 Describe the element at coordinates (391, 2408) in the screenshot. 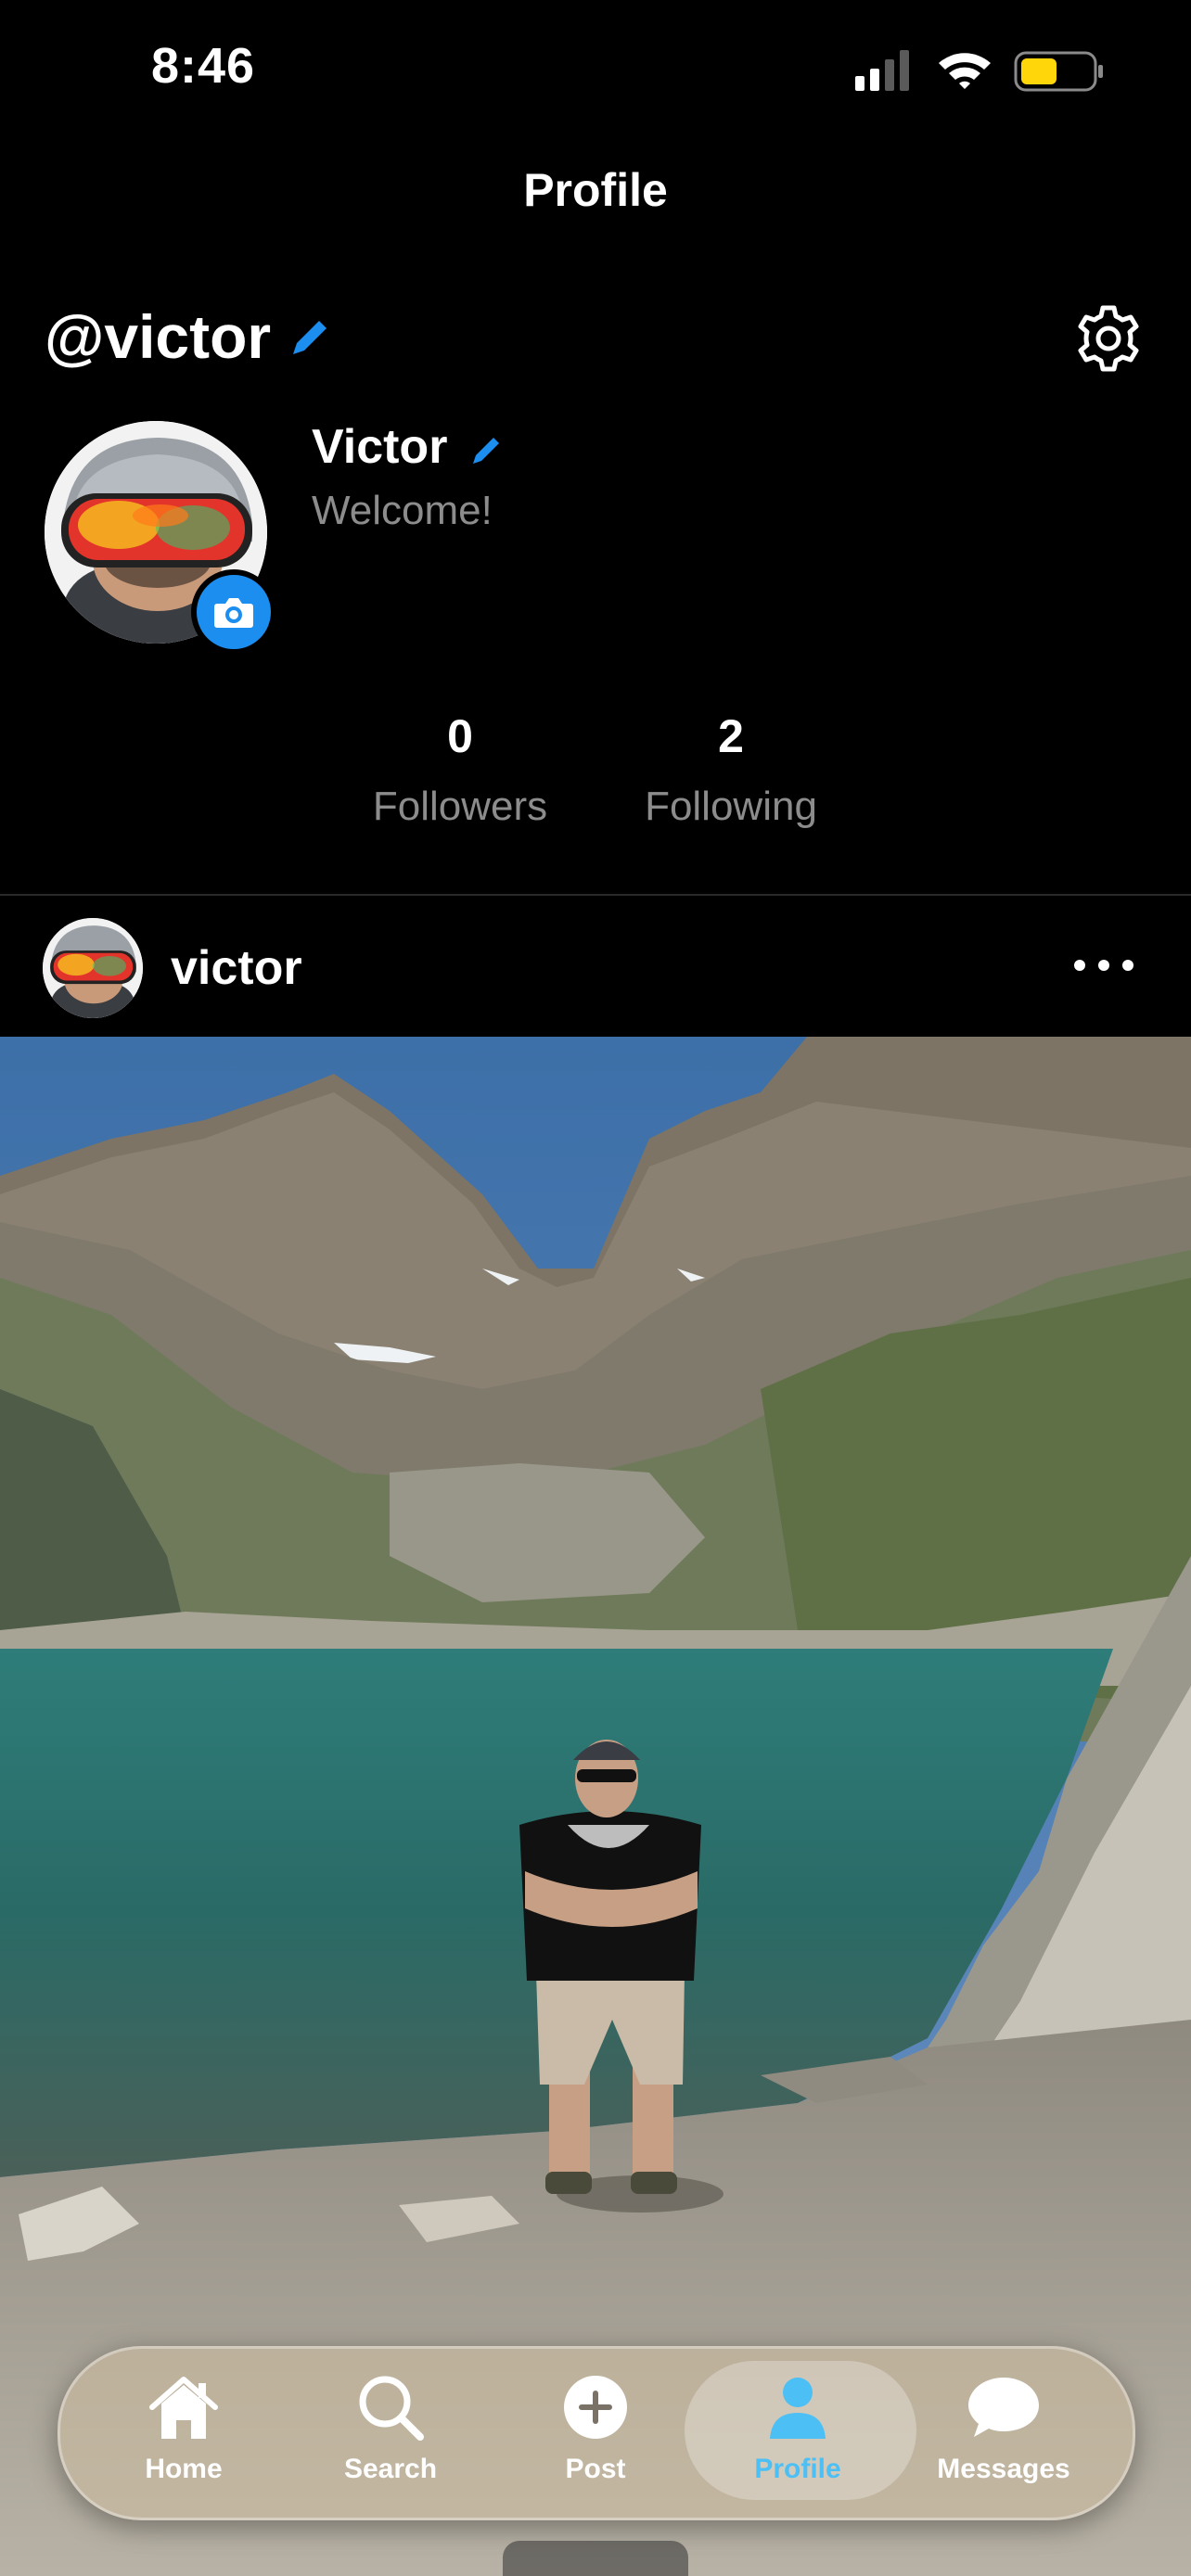

I see `search-icon` at that location.